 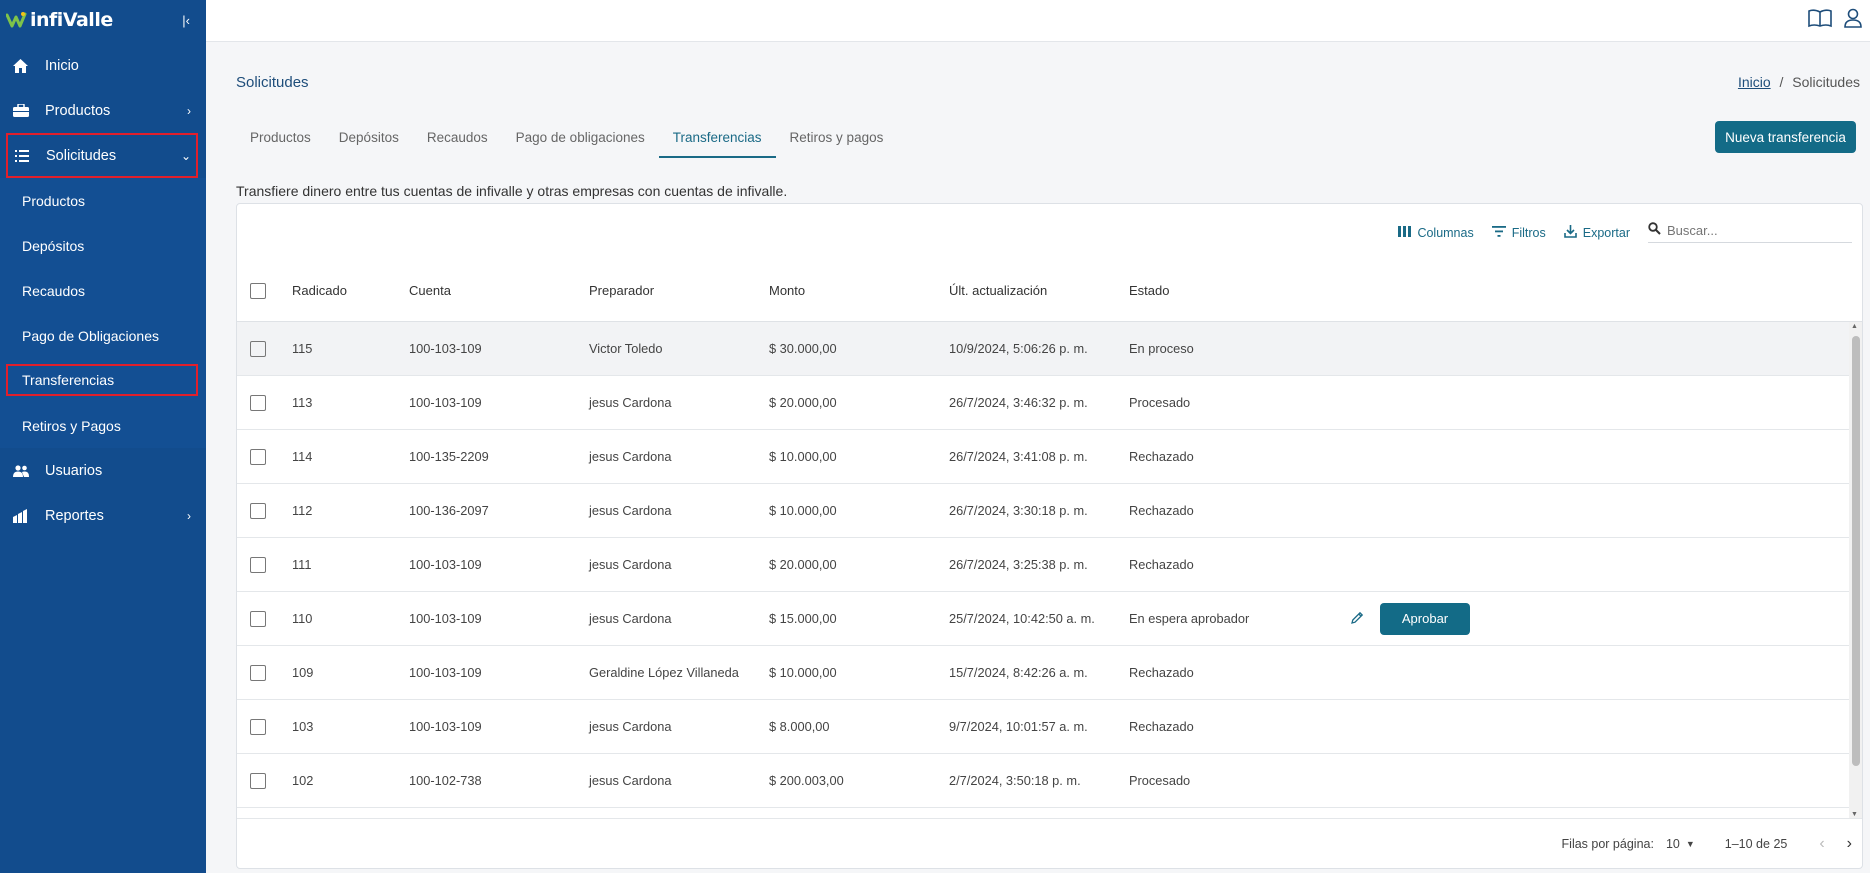 I want to click on breadcrumb-home-link: Inicio, so click(x=1754, y=82).